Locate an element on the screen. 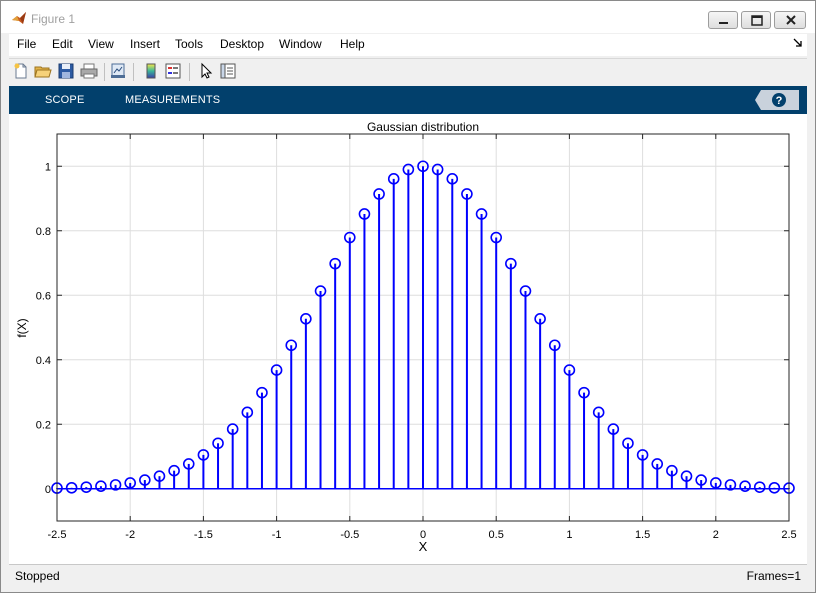 This screenshot has width=816, height=593. close-icon is located at coordinates (791, 20).